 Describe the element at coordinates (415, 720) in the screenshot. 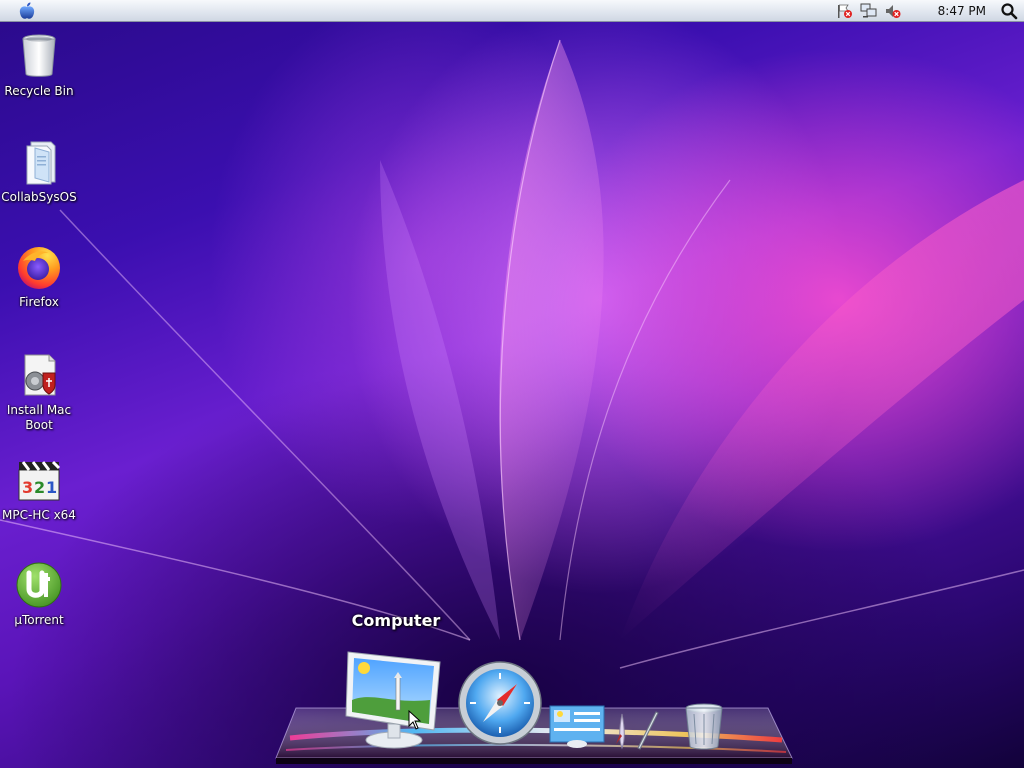

I see `mouse-cursor` at that location.